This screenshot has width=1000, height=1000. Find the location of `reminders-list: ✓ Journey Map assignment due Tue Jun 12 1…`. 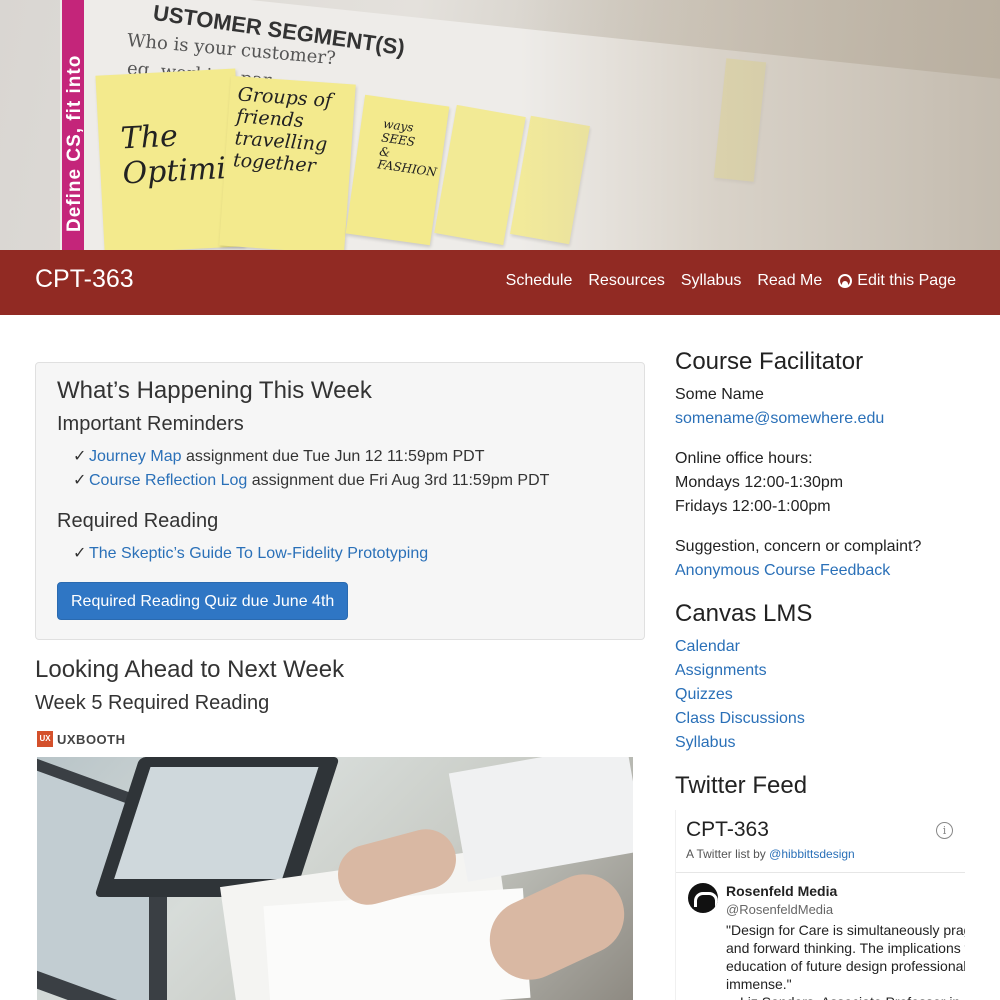

reminders-list: ✓ Journey Map assignment due Tue Jun 12 1… is located at coordinates (311, 469).